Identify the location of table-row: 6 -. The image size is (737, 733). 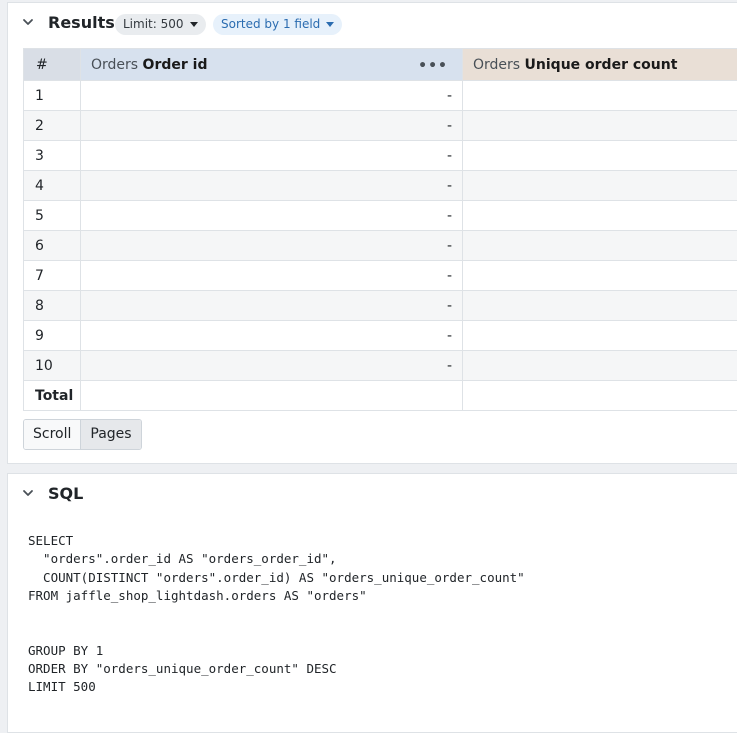
(380, 246).